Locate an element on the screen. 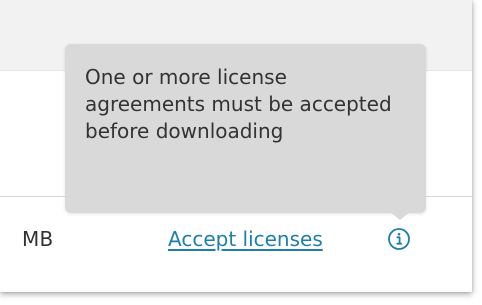 This screenshot has height=305, width=482. info-icon is located at coordinates (399, 239).